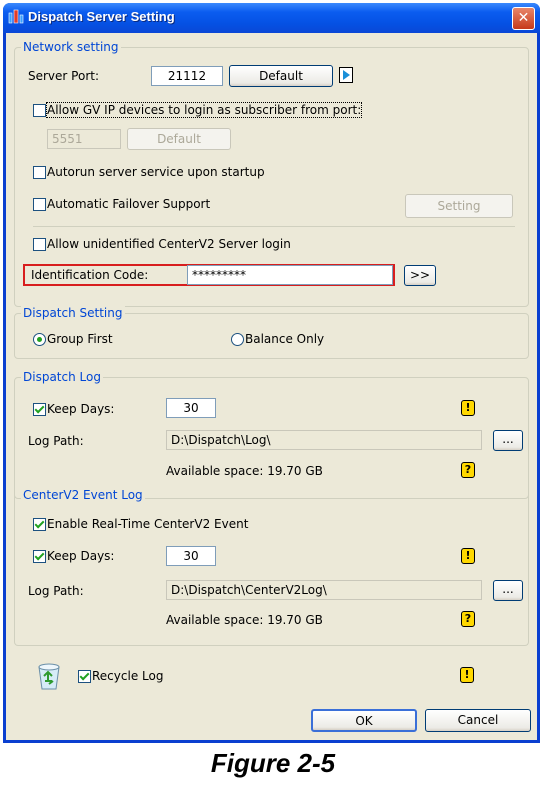 Image resolution: width=546 pixels, height=785 pixels. What do you see at coordinates (244, 620) in the screenshot?
I see `event-available-space: Available space: 19.70 GB` at bounding box center [244, 620].